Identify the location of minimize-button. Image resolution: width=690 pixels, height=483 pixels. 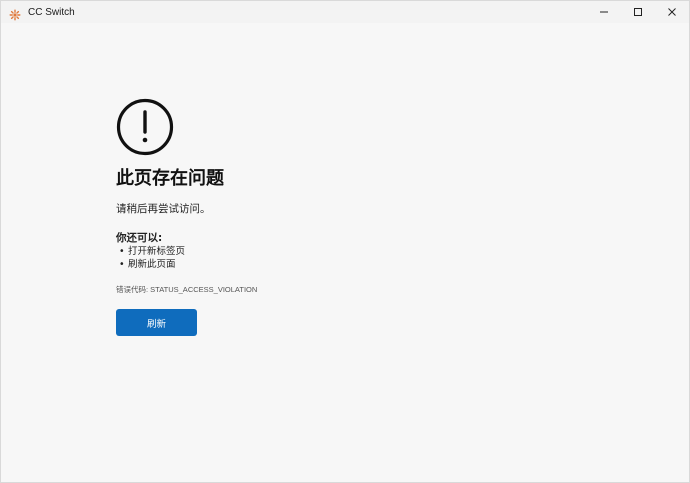
(604, 12).